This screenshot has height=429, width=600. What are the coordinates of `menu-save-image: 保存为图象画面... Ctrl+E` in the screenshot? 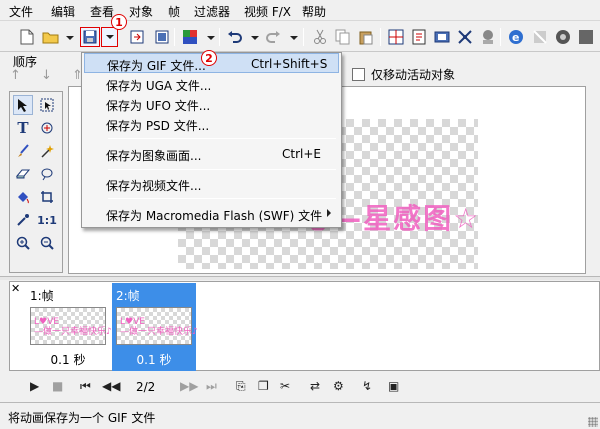 It's located at (211, 154).